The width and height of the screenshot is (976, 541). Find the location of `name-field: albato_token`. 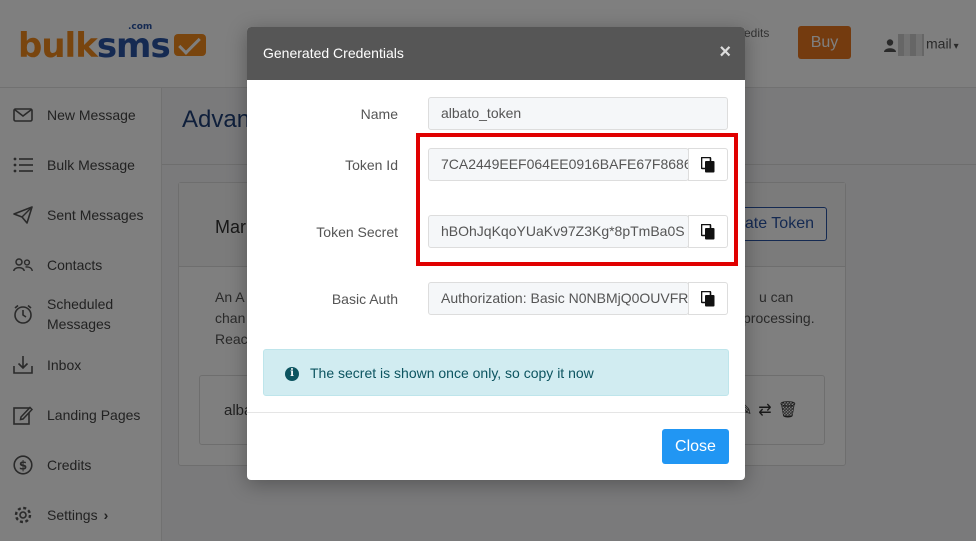

name-field: albato_token is located at coordinates (578, 113).